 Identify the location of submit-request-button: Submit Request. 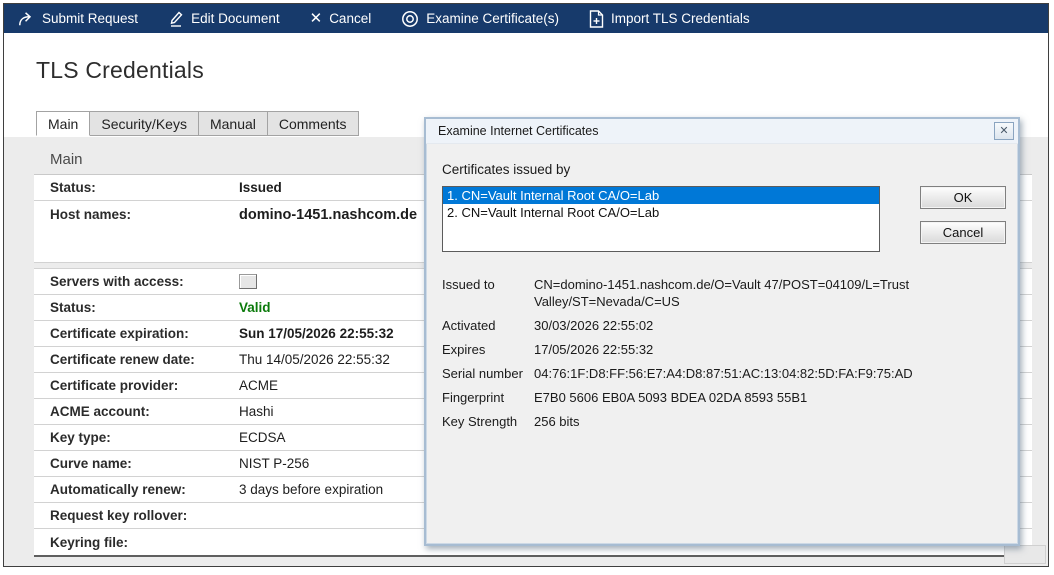
(77, 19).